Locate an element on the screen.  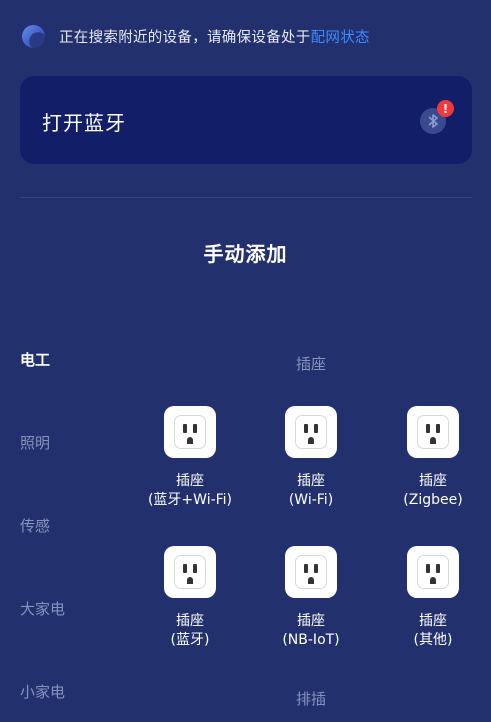
open-bluetooth-card: 打开蓝牙 ! is located at coordinates (246, 120).